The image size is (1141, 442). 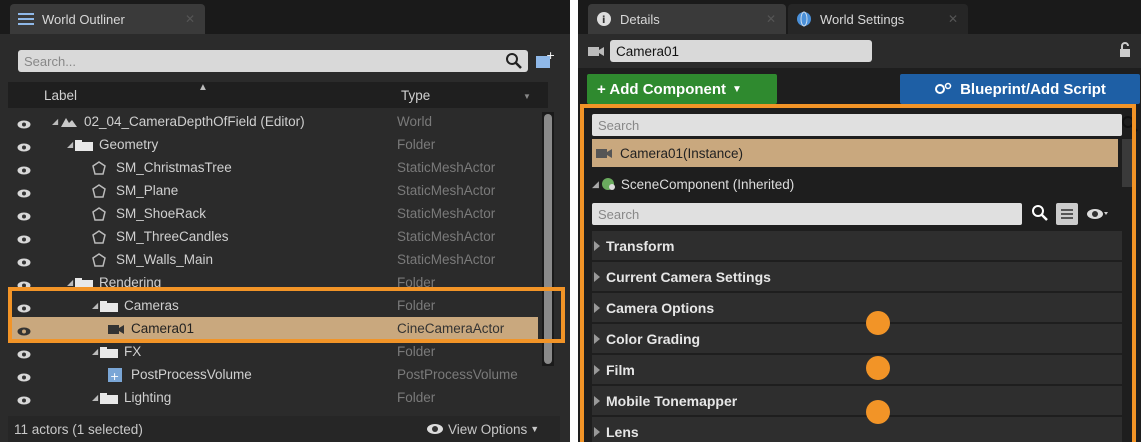 I want to click on world-icon: ◢, so click(x=65, y=122).